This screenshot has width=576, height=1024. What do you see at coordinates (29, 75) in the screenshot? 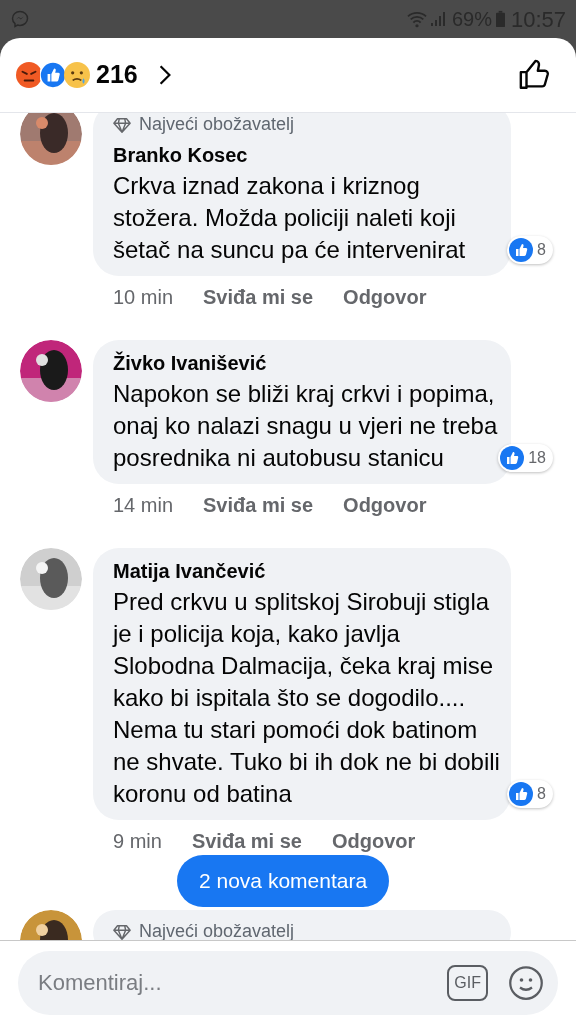
I see `angry-emoji-icon` at bounding box center [29, 75].